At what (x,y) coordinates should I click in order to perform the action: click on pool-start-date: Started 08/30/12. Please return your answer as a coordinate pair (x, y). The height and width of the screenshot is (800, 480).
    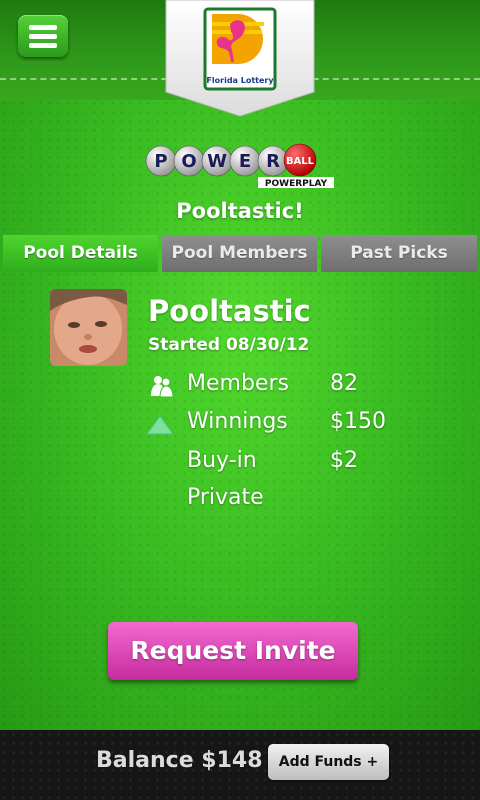
    Looking at the image, I should click on (229, 345).